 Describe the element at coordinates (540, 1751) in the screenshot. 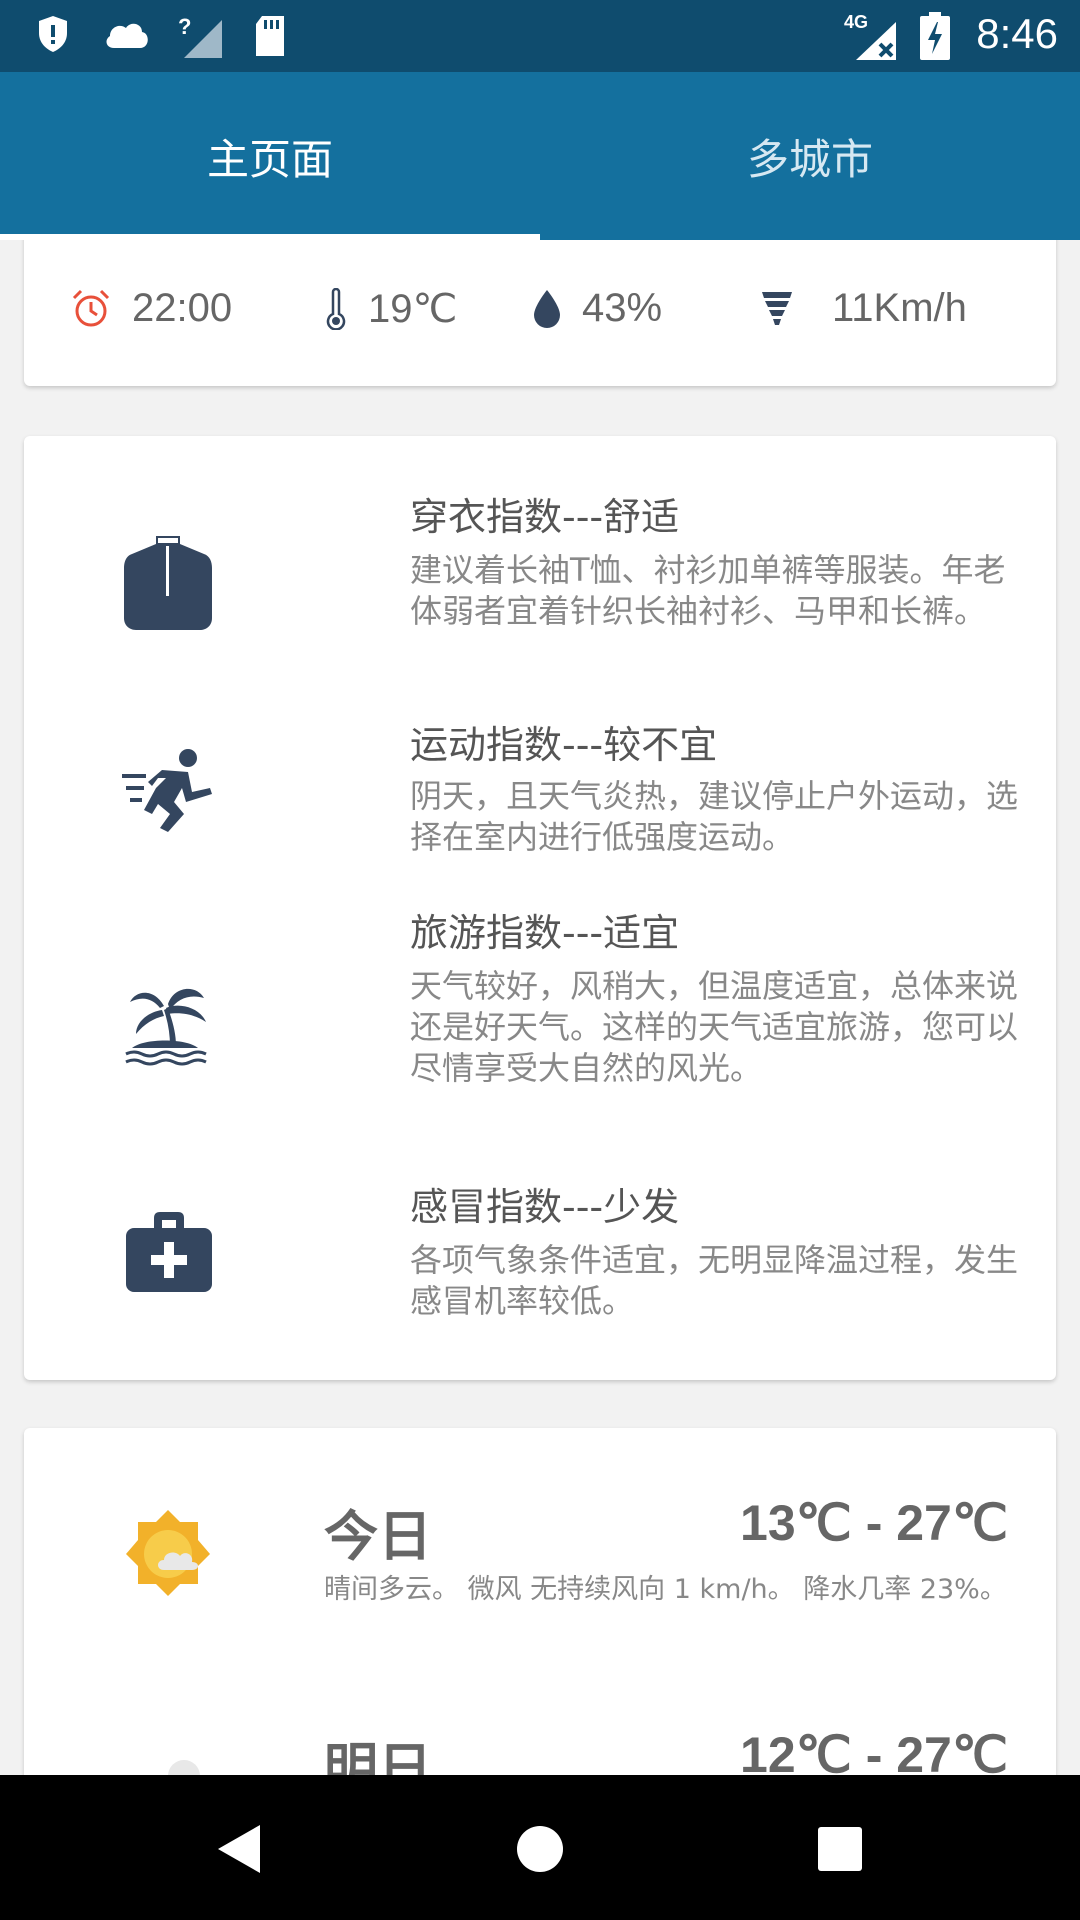

I see `forecast-item-tomorrow: 明日 12℃ - 27℃` at that location.